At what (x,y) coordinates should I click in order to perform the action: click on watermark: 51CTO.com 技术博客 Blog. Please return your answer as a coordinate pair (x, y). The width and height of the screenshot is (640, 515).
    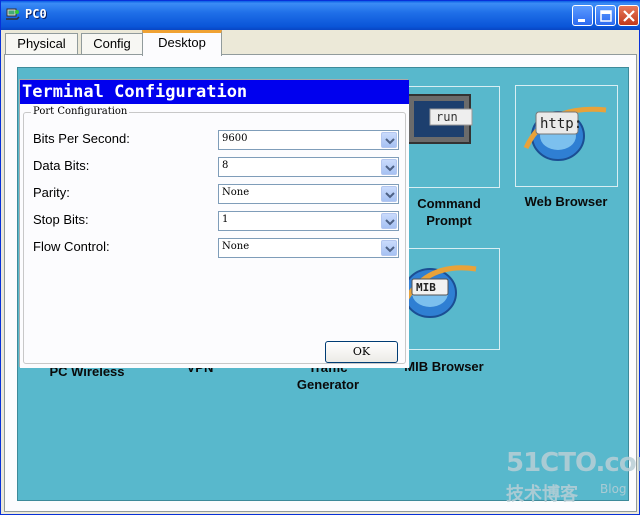
    Looking at the image, I should click on (572, 477).